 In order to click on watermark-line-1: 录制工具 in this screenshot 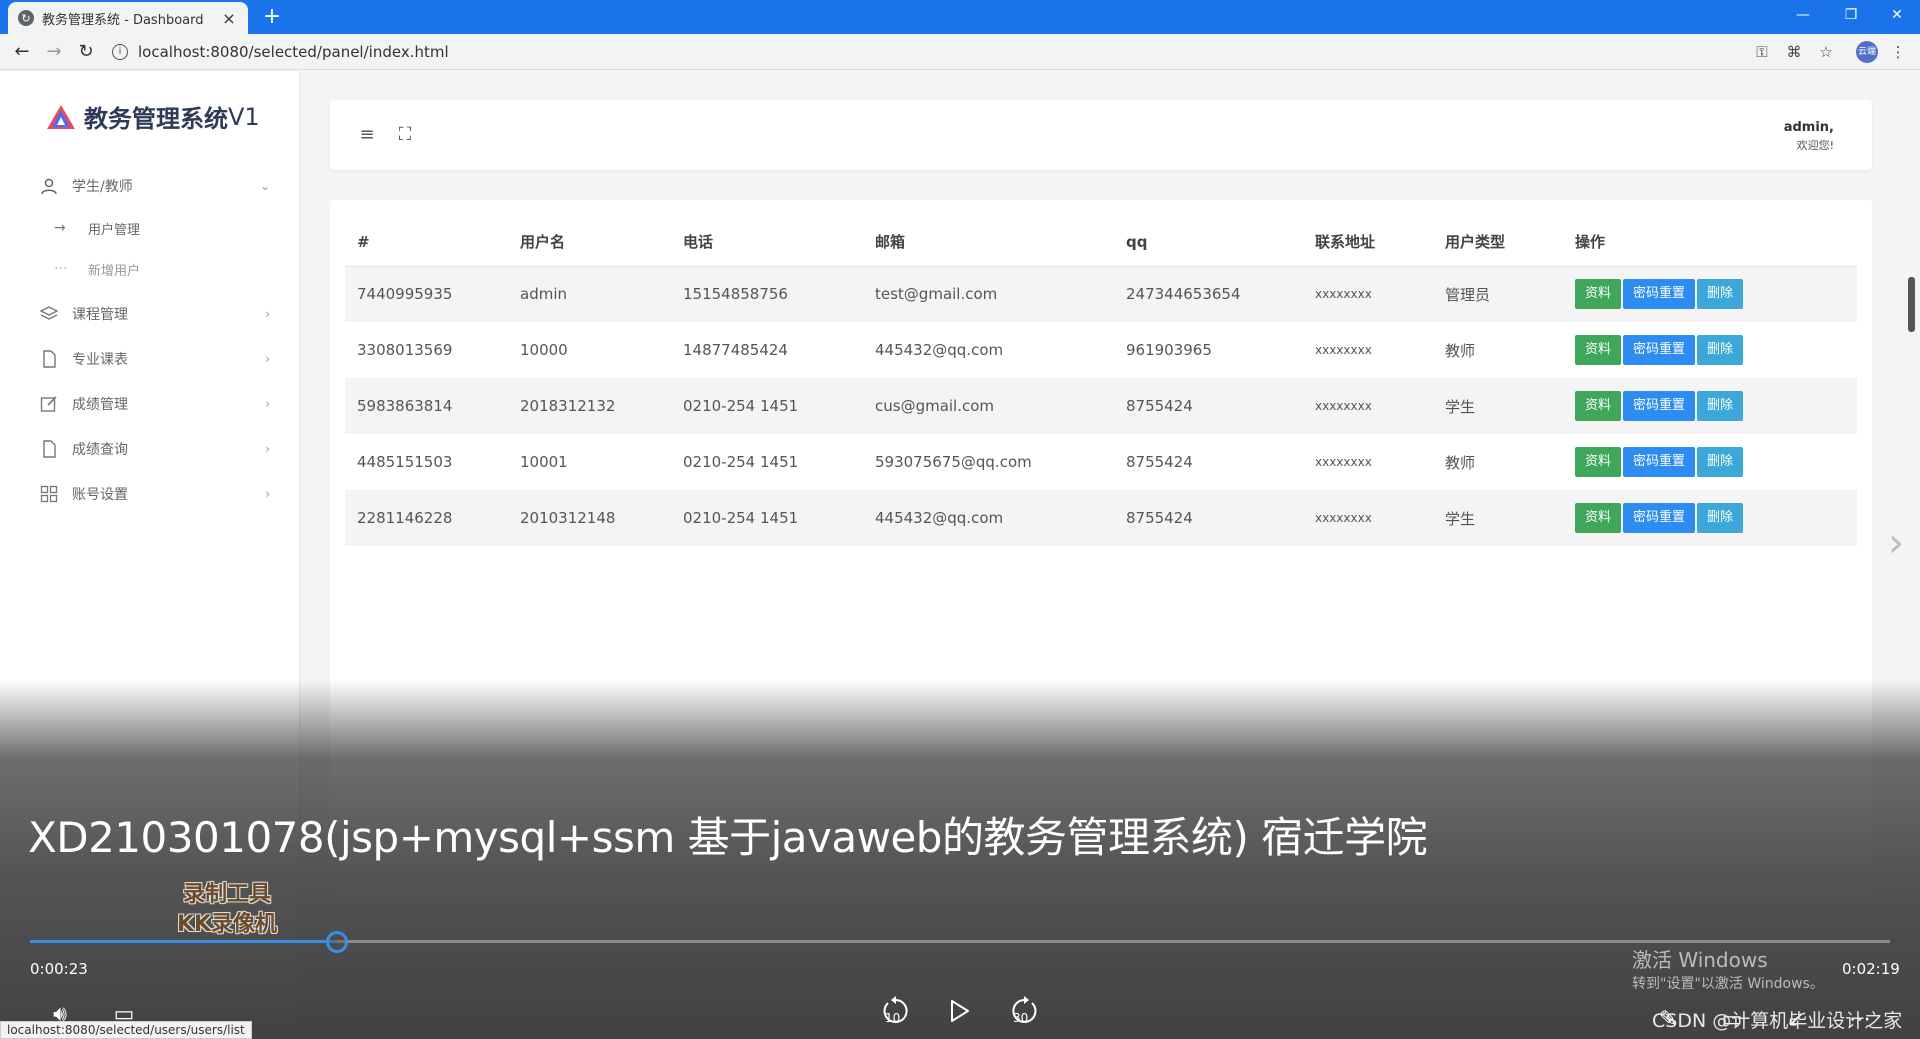, I will do `click(226, 894)`.